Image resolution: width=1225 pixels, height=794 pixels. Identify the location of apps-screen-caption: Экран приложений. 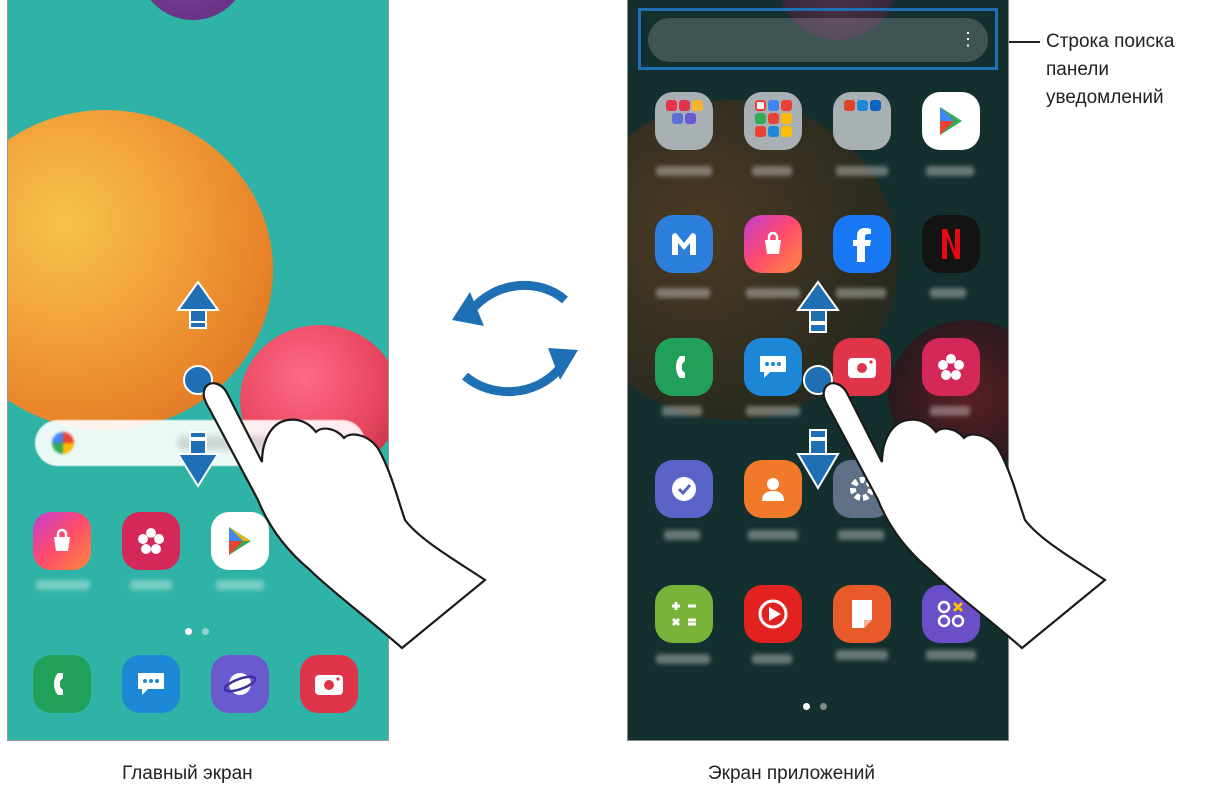
(791, 773).